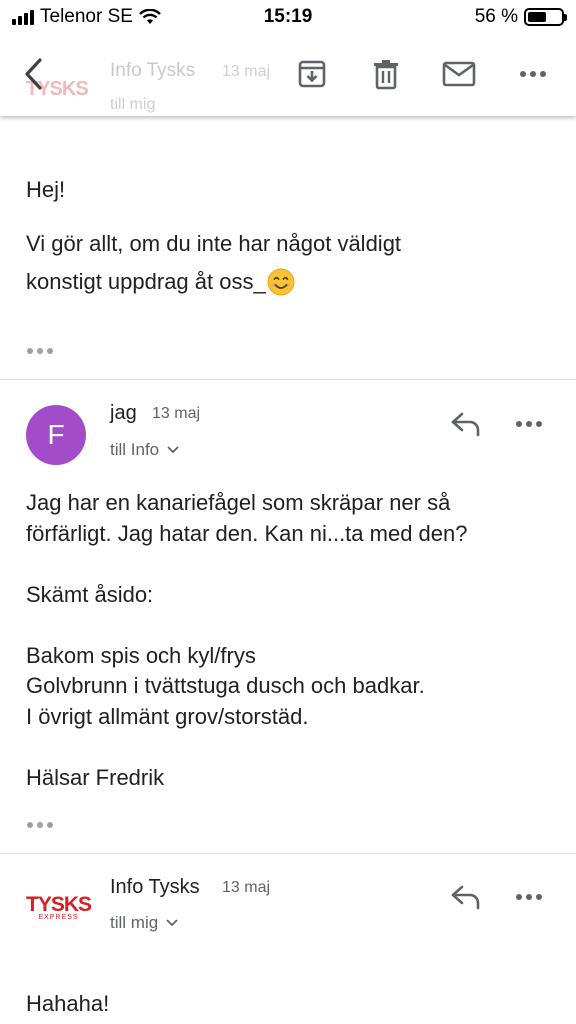  I want to click on ghost-date: 13 maj, so click(246, 71).